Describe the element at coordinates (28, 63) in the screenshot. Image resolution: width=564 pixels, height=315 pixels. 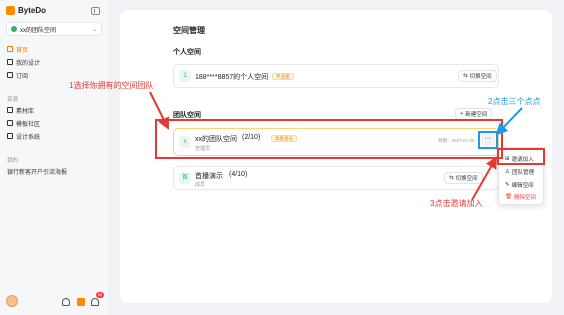
I see `sidebar-item-label: 我的设计` at that location.